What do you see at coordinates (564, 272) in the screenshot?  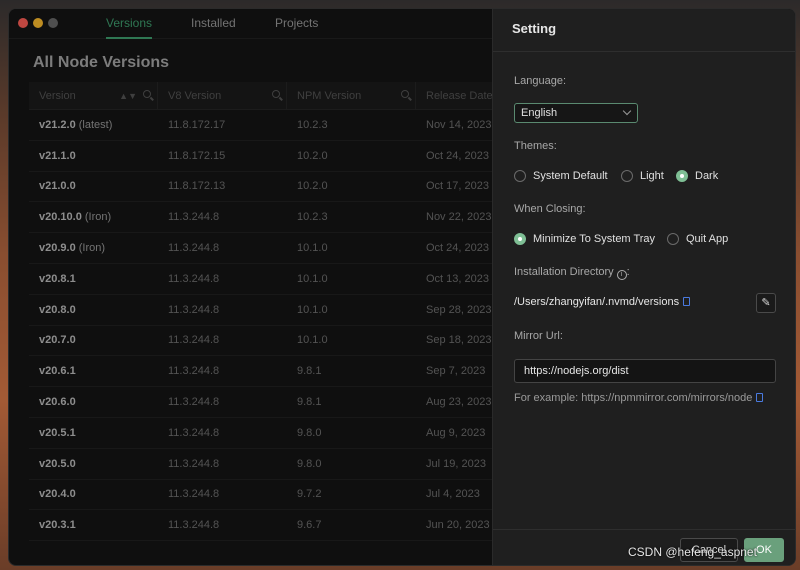 I see `install-dir-label-text: Installation Directory` at bounding box center [564, 272].